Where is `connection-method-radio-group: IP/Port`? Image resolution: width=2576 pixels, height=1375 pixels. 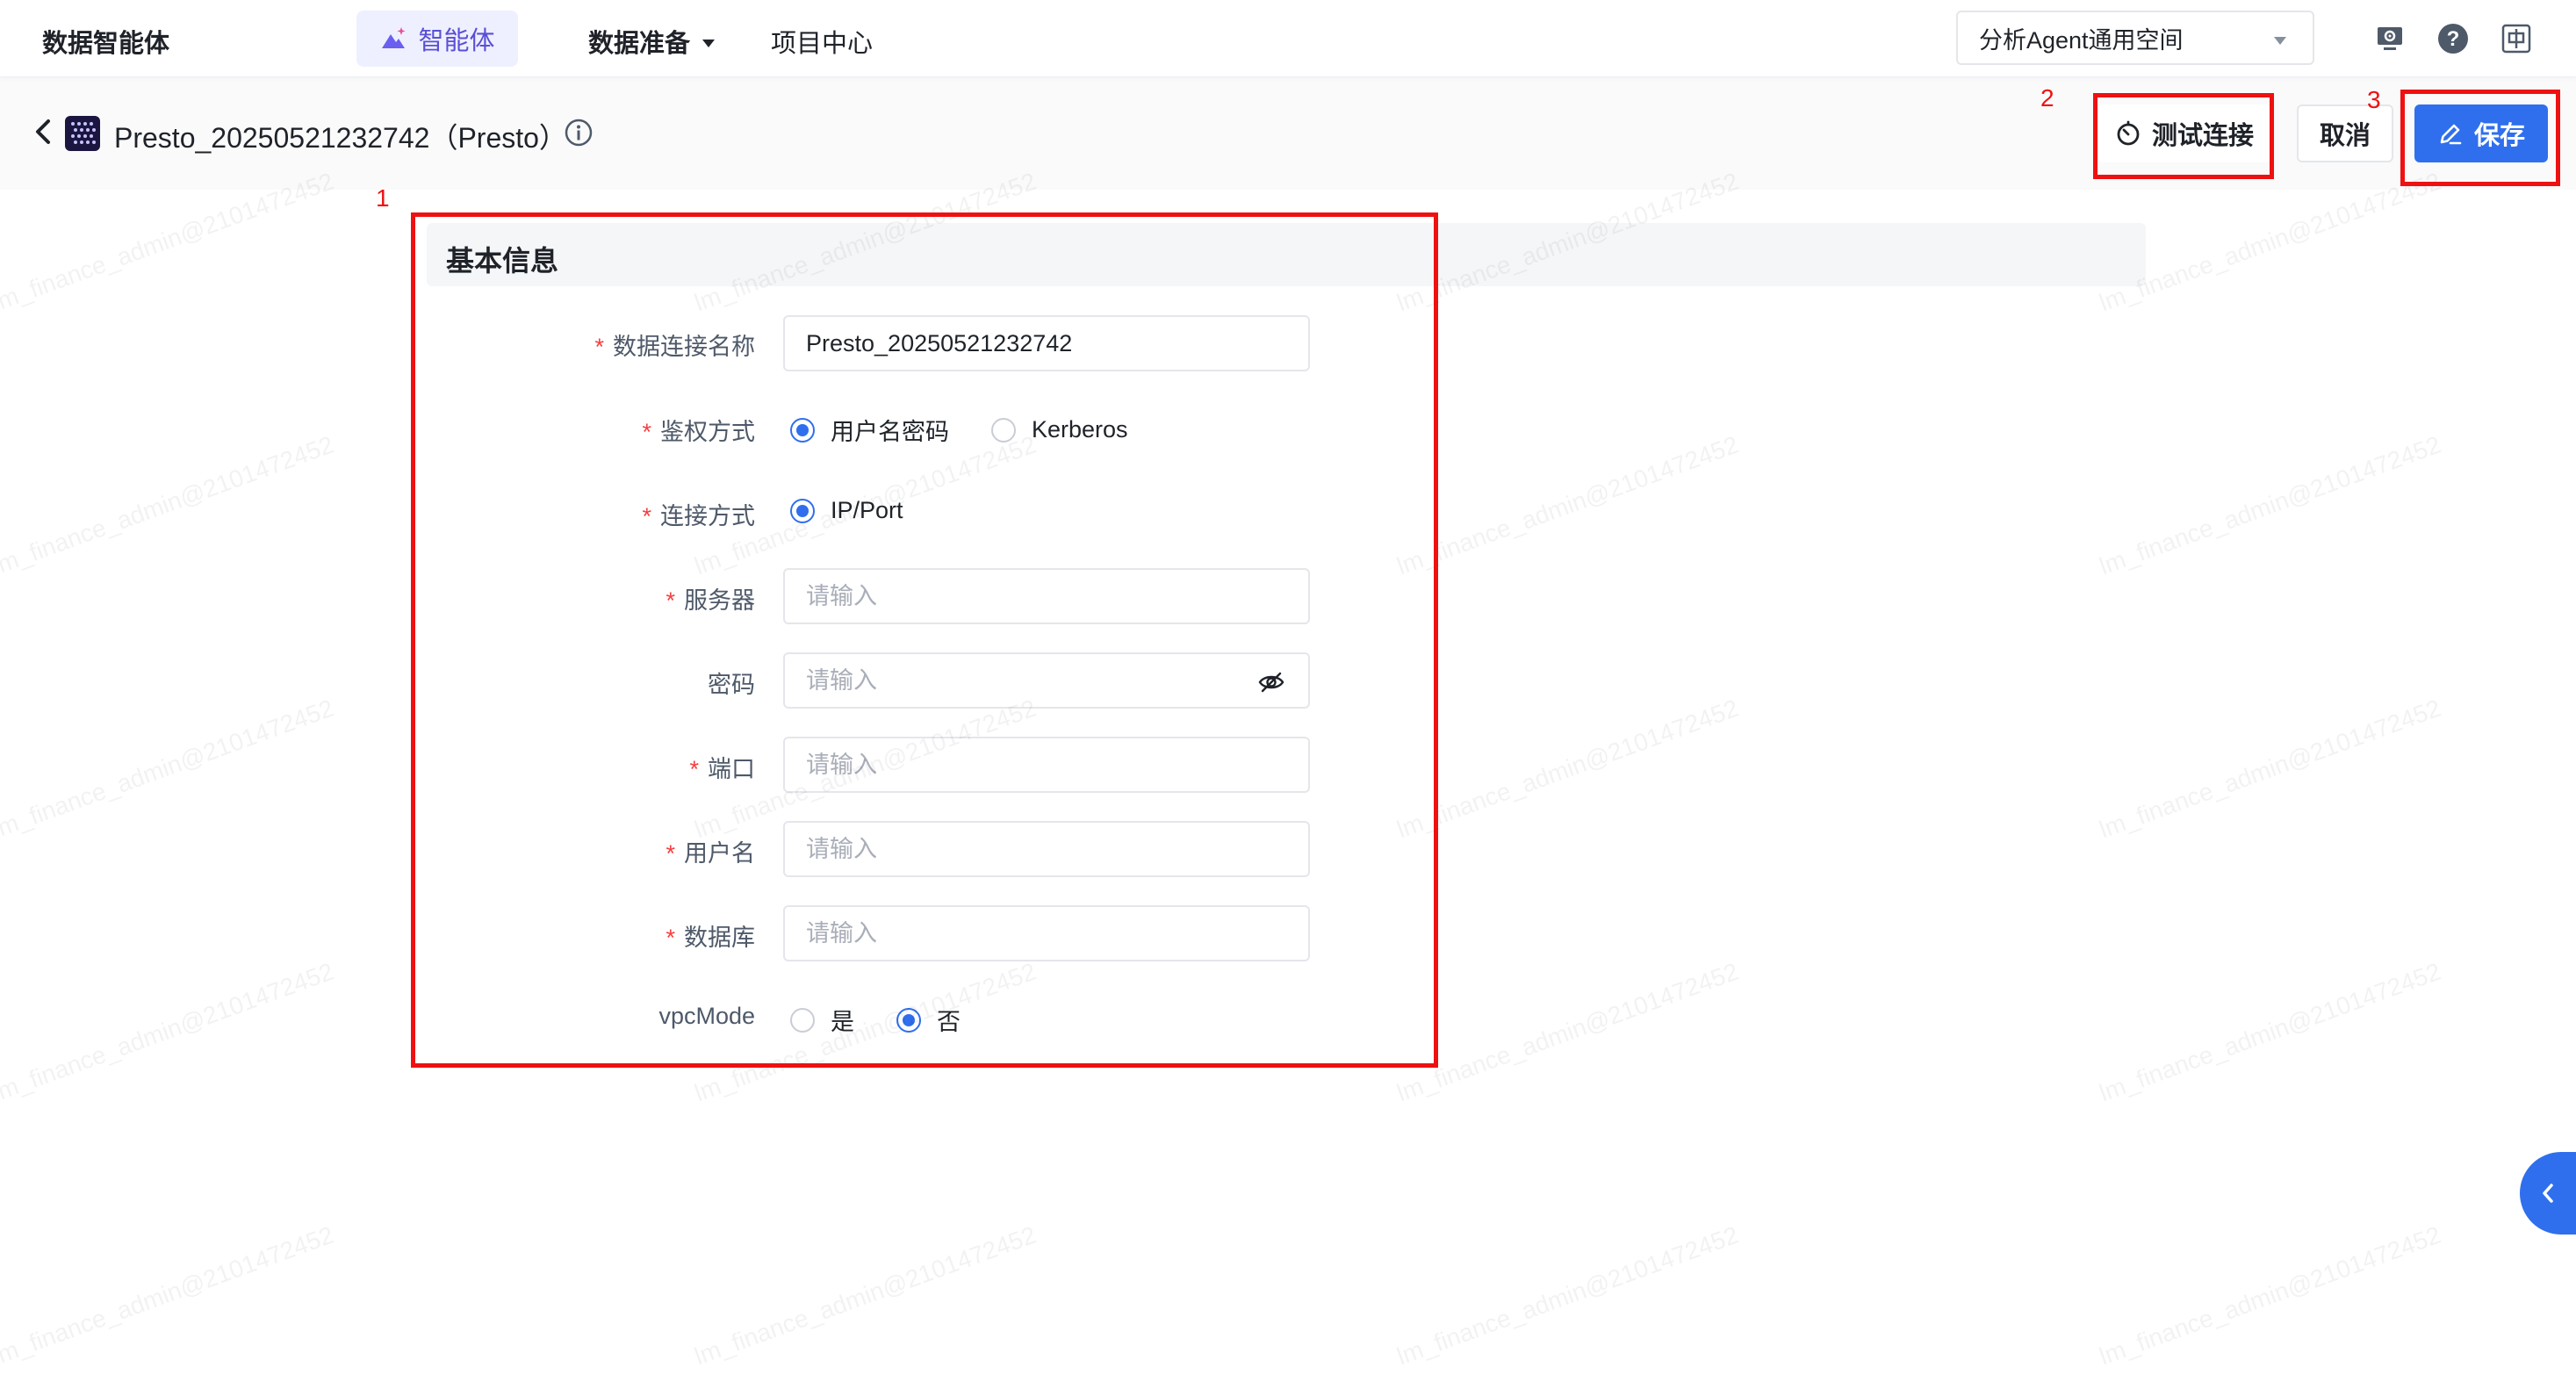
connection-method-radio-group: IP/Port is located at coordinates (868, 510).